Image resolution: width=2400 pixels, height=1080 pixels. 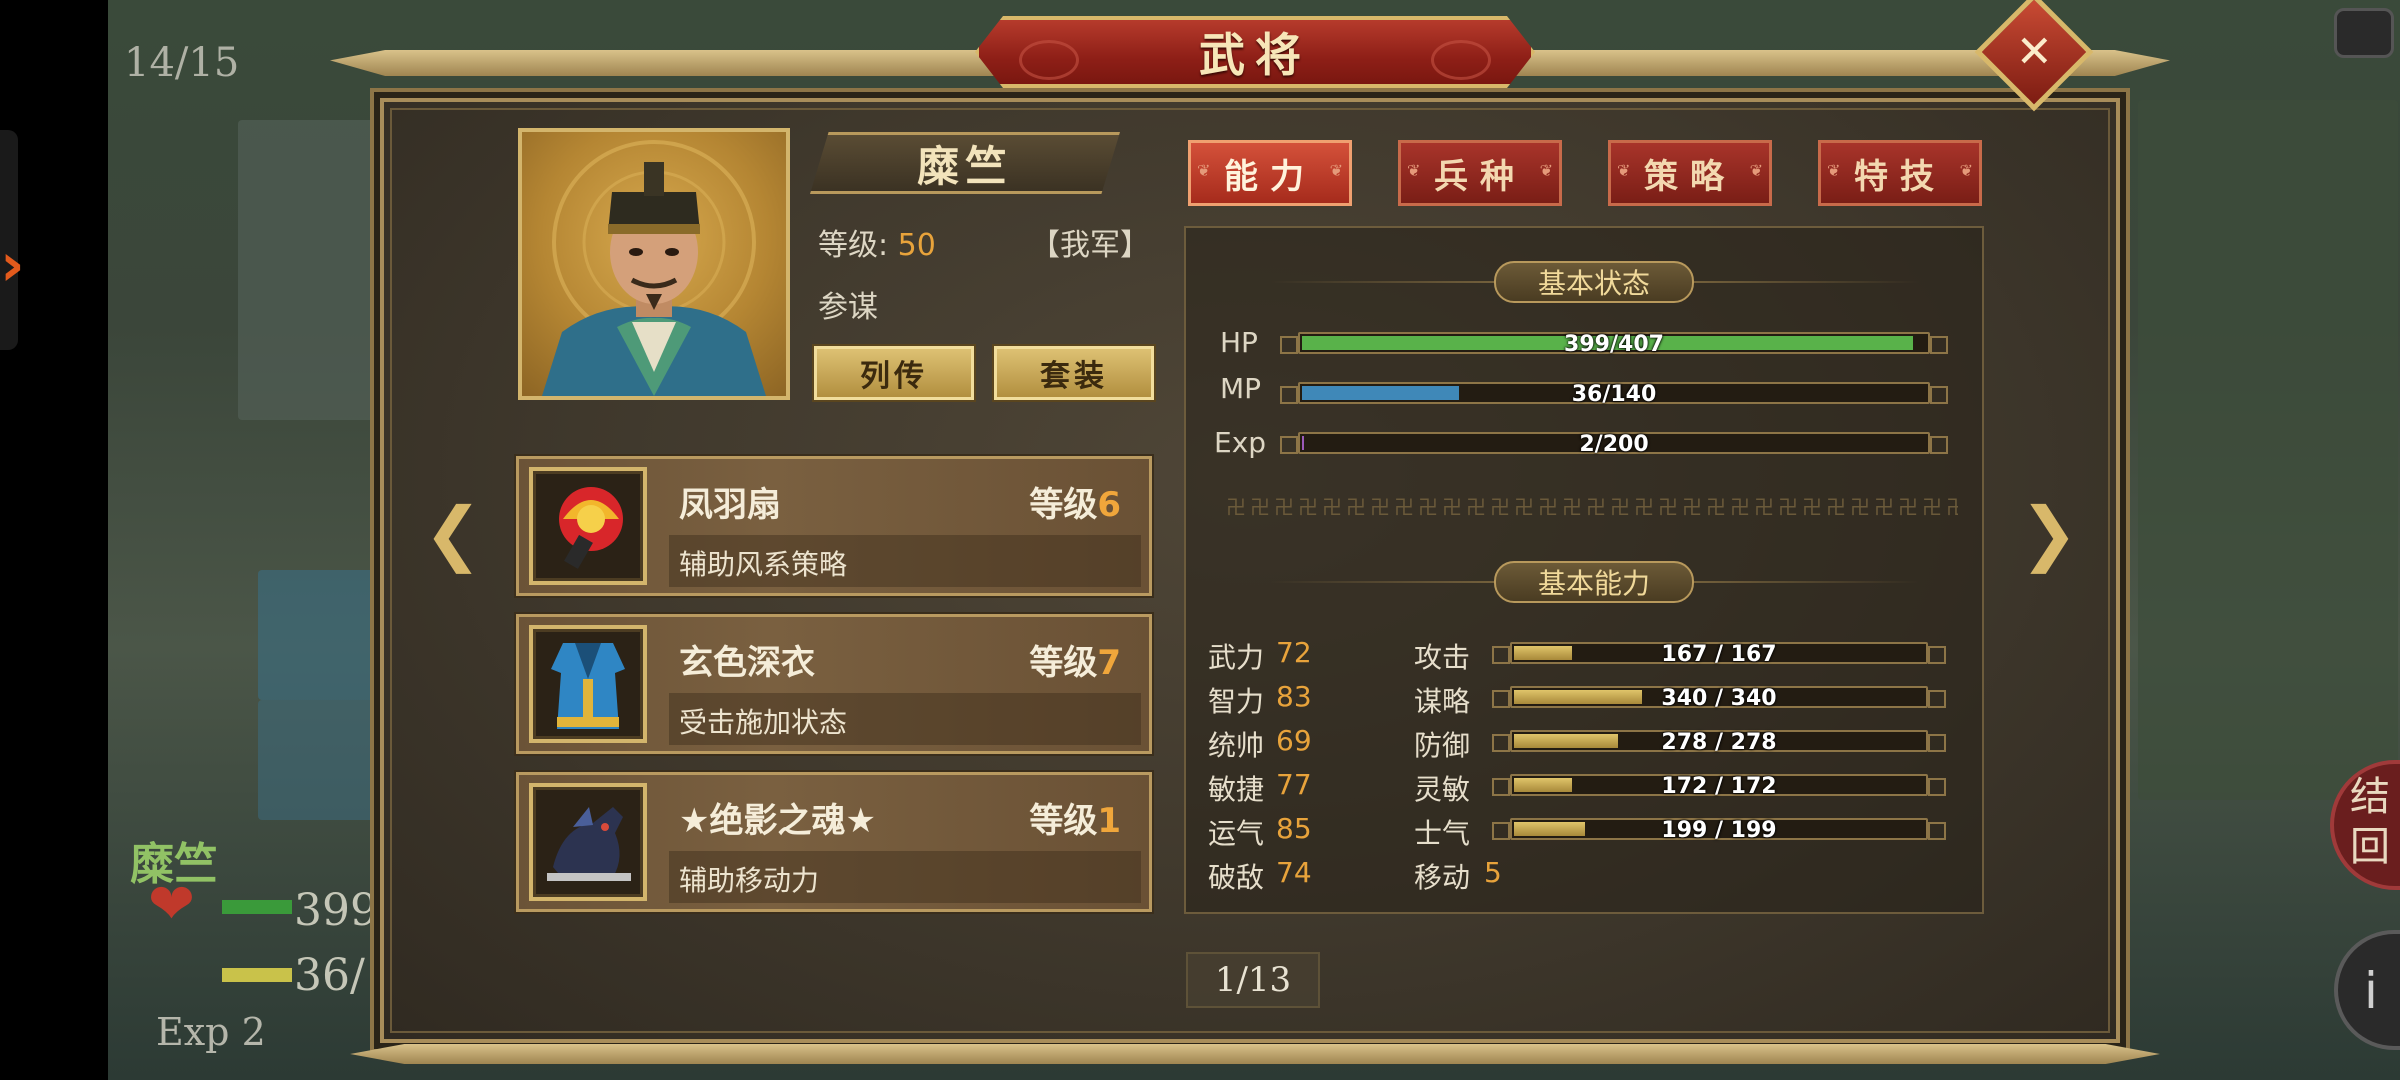 I want to click on dialog-title: 武将, so click(x=1255, y=55).